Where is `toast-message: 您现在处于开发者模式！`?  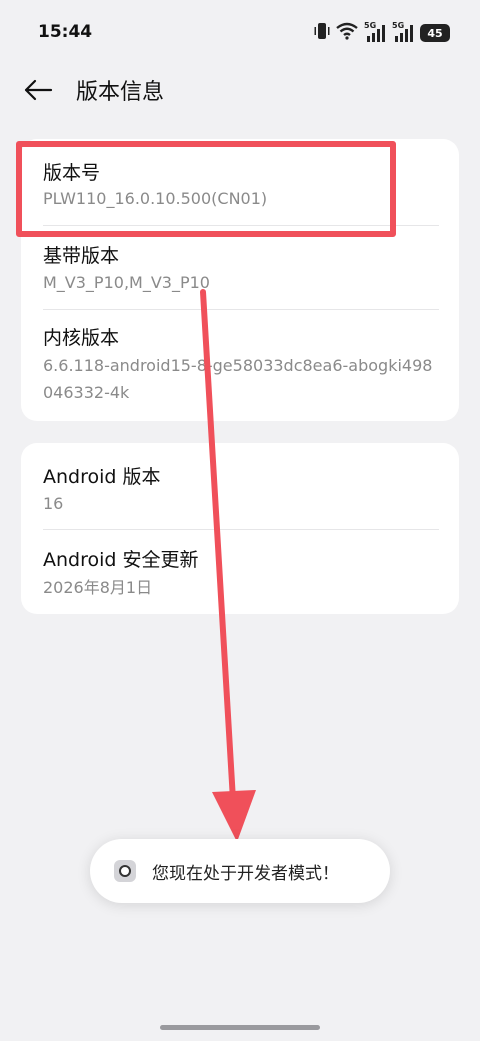 toast-message: 您现在处于开发者模式！ is located at coordinates (245, 874).